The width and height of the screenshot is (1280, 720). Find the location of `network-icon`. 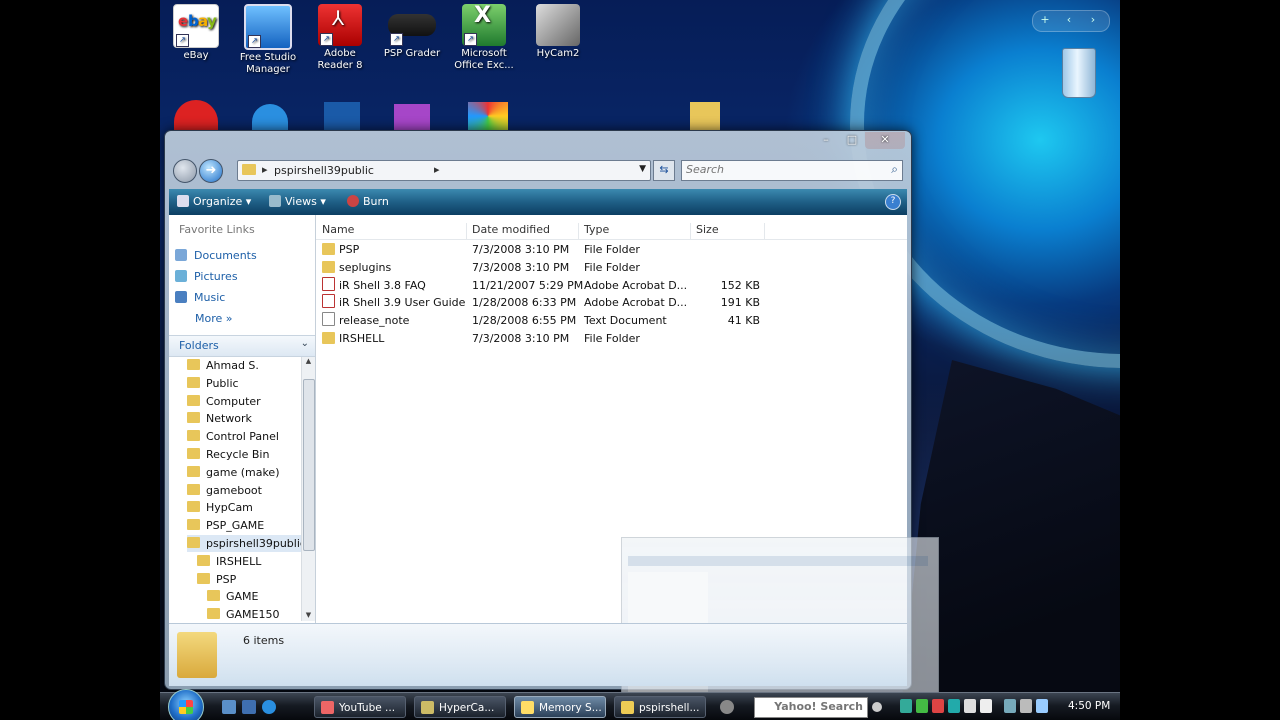

network-icon is located at coordinates (1010, 706).